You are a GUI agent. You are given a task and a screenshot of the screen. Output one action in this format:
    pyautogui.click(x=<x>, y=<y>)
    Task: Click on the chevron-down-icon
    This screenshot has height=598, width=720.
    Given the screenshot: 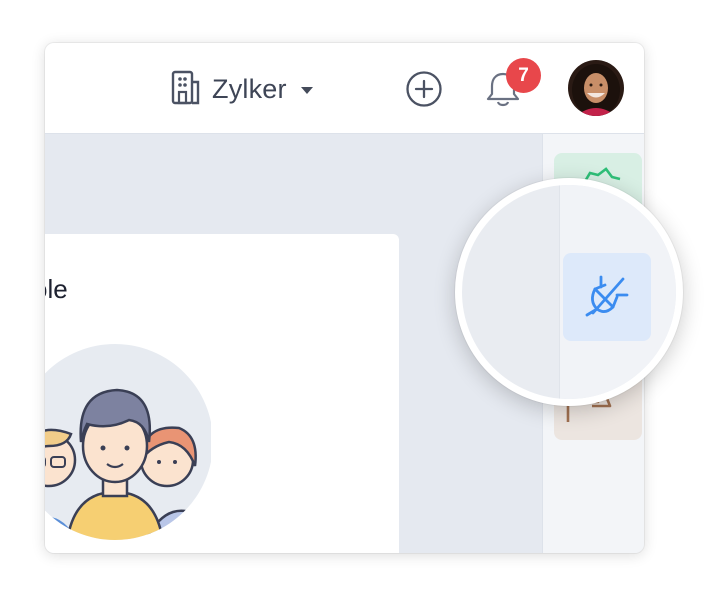 What is the action you would take?
    pyautogui.click(x=306, y=90)
    